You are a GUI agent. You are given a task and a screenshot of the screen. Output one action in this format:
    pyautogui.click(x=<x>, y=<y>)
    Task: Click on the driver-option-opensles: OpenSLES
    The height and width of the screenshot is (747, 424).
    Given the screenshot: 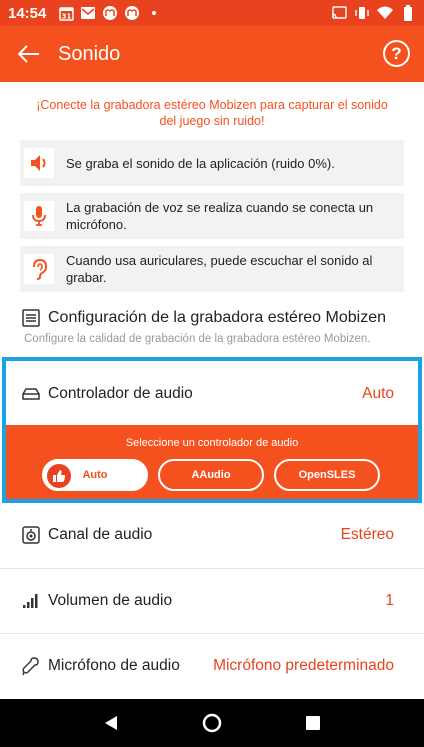 What is the action you would take?
    pyautogui.click(x=327, y=475)
    